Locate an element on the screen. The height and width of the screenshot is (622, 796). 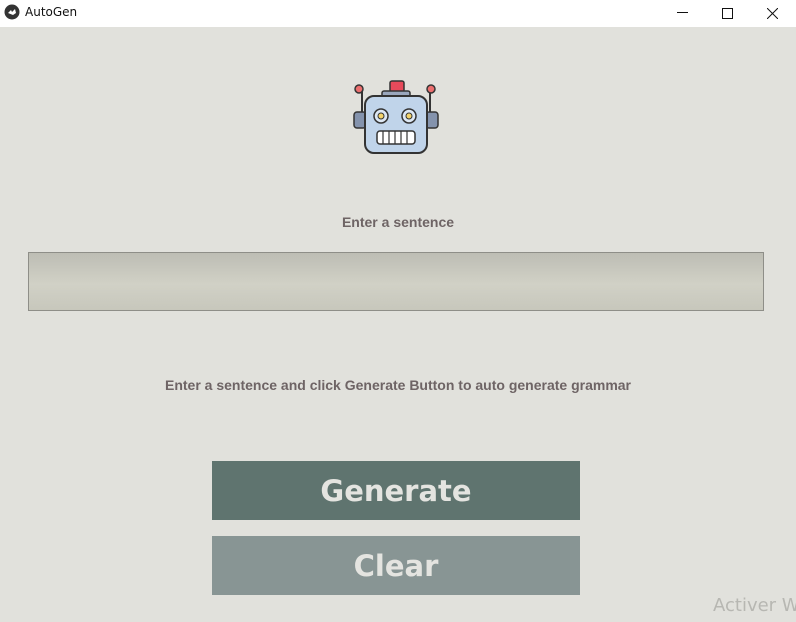
close-icon is located at coordinates (772, 13).